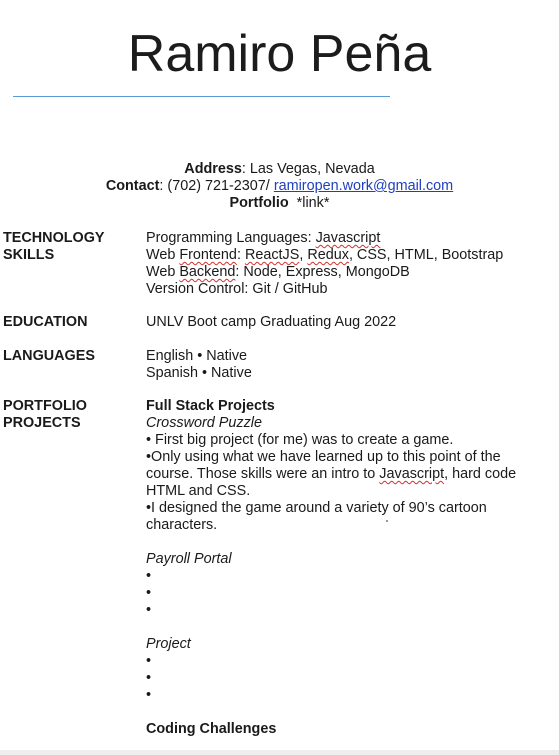 The width and height of the screenshot is (559, 755). I want to click on full-stack-heading: Full Stack Projects, so click(210, 406).